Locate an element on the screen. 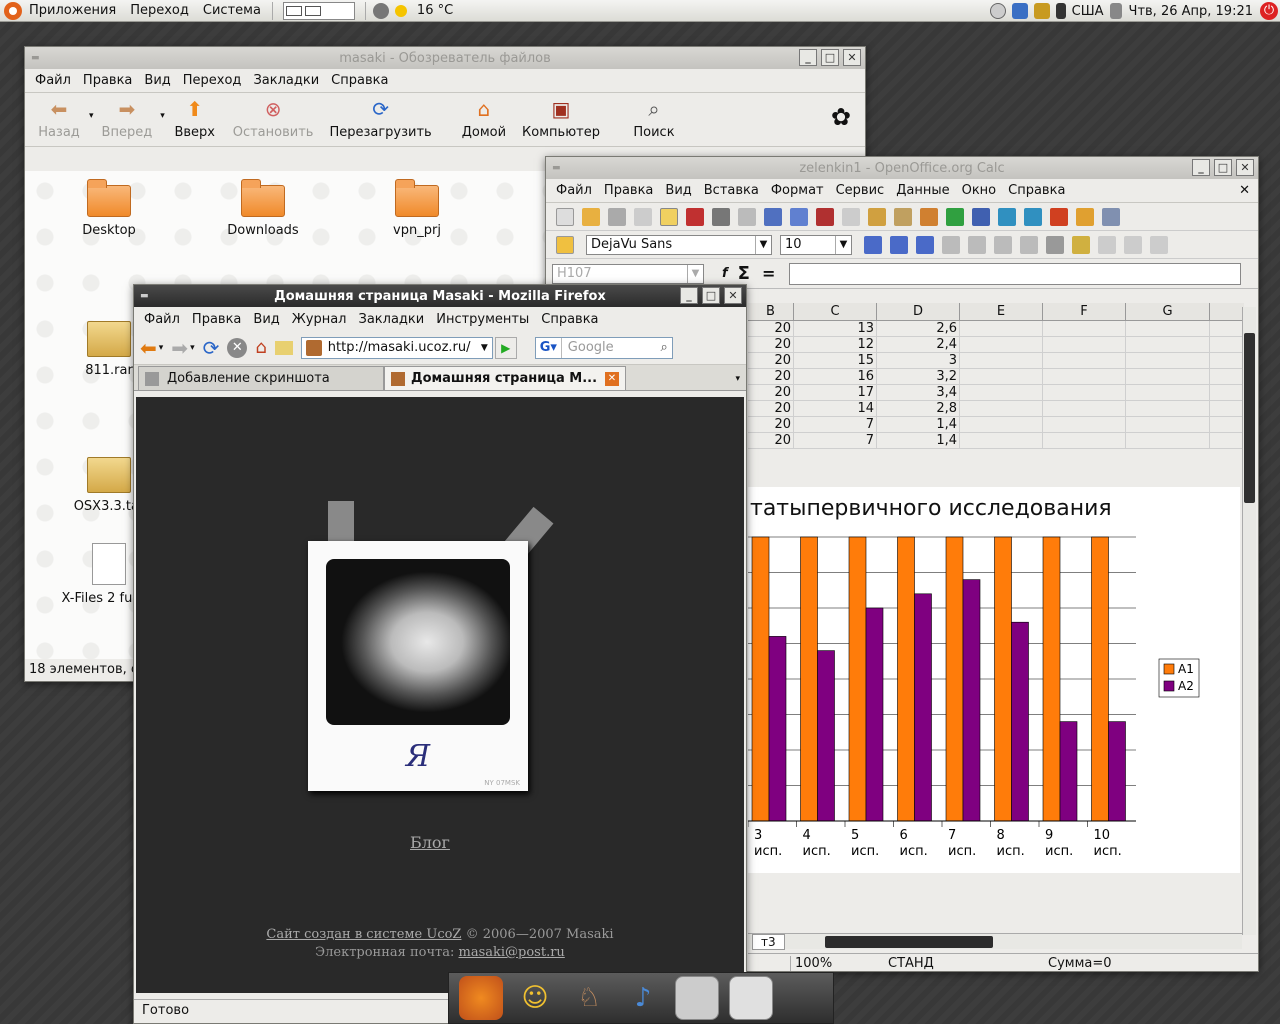 The image size is (1280, 1024). formula-equals-icon: = is located at coordinates (768, 273).